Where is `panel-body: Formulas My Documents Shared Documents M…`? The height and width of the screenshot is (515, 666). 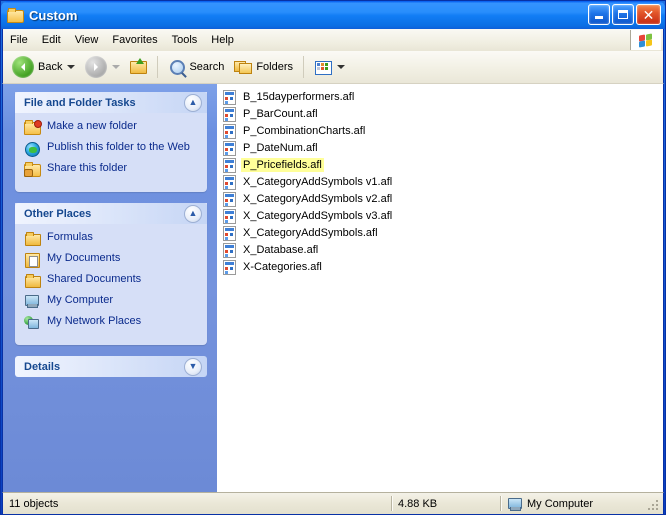 panel-body: Formulas My Documents Shared Documents M… is located at coordinates (111, 284).